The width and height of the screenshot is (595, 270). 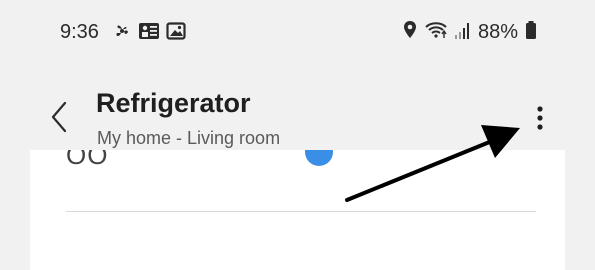 I want to click on status-icons-left, so click(x=149, y=33).